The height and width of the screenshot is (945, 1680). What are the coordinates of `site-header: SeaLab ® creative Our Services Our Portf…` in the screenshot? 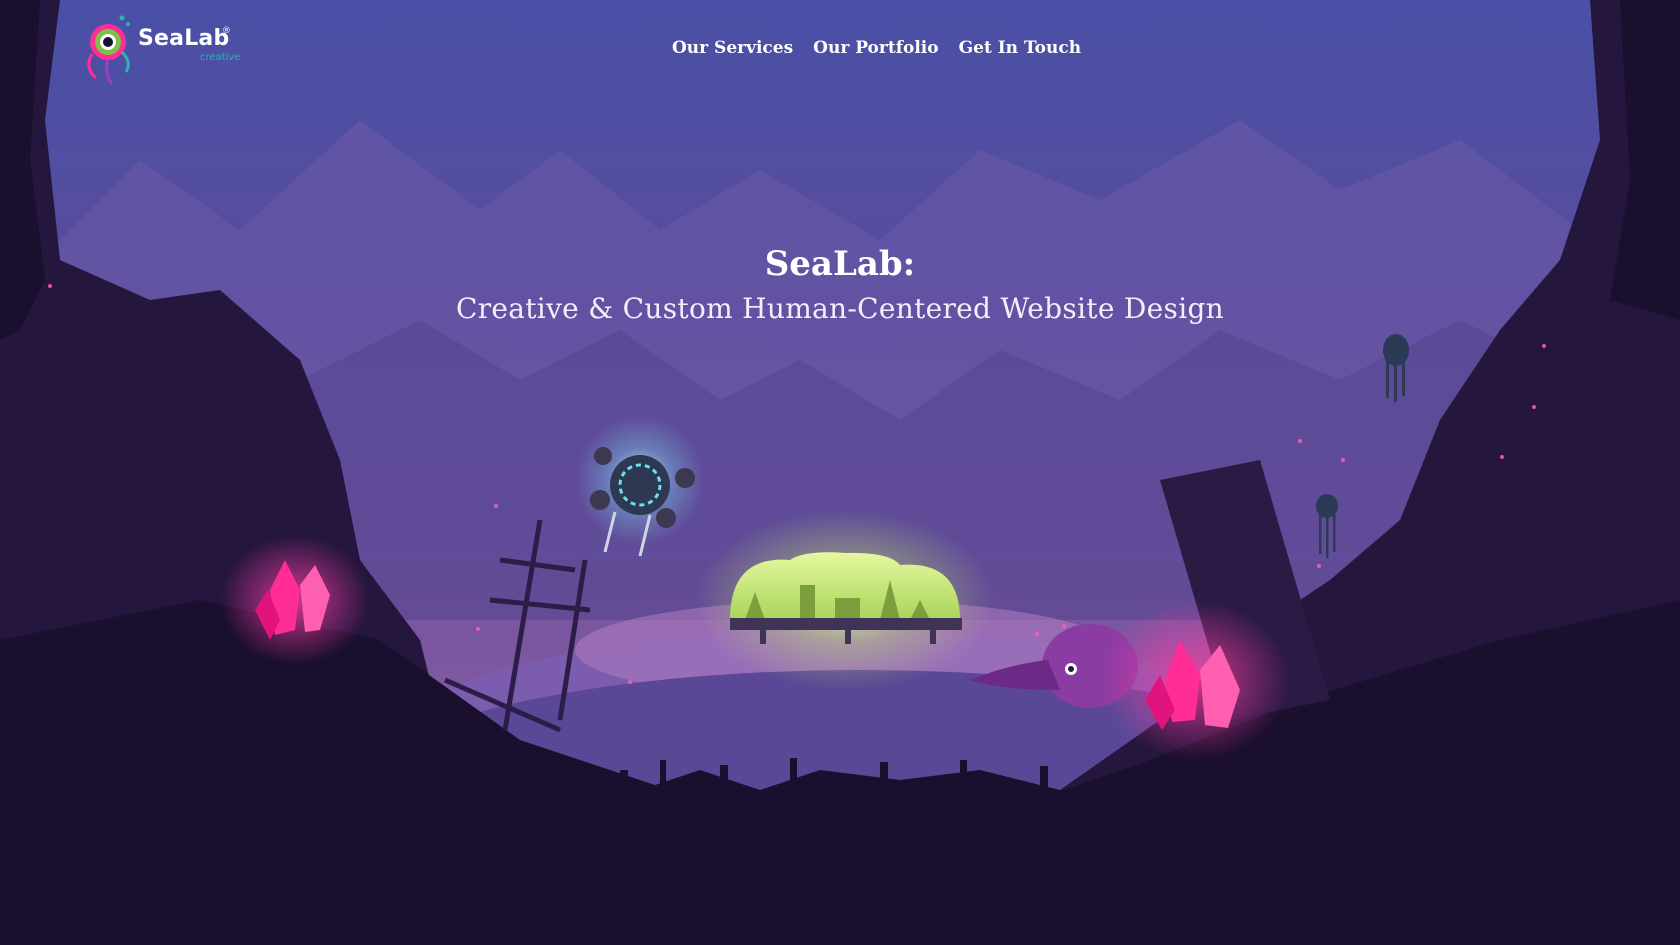 It's located at (840, 50).